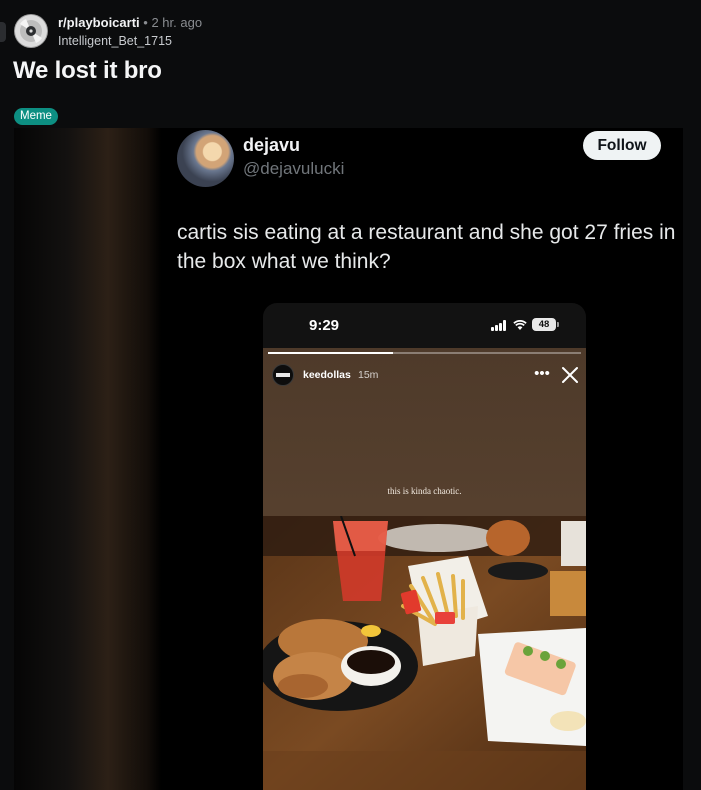 This screenshot has width=701, height=790. Describe the element at coordinates (324, 325) in the screenshot. I see `status-time: 9:29` at that location.